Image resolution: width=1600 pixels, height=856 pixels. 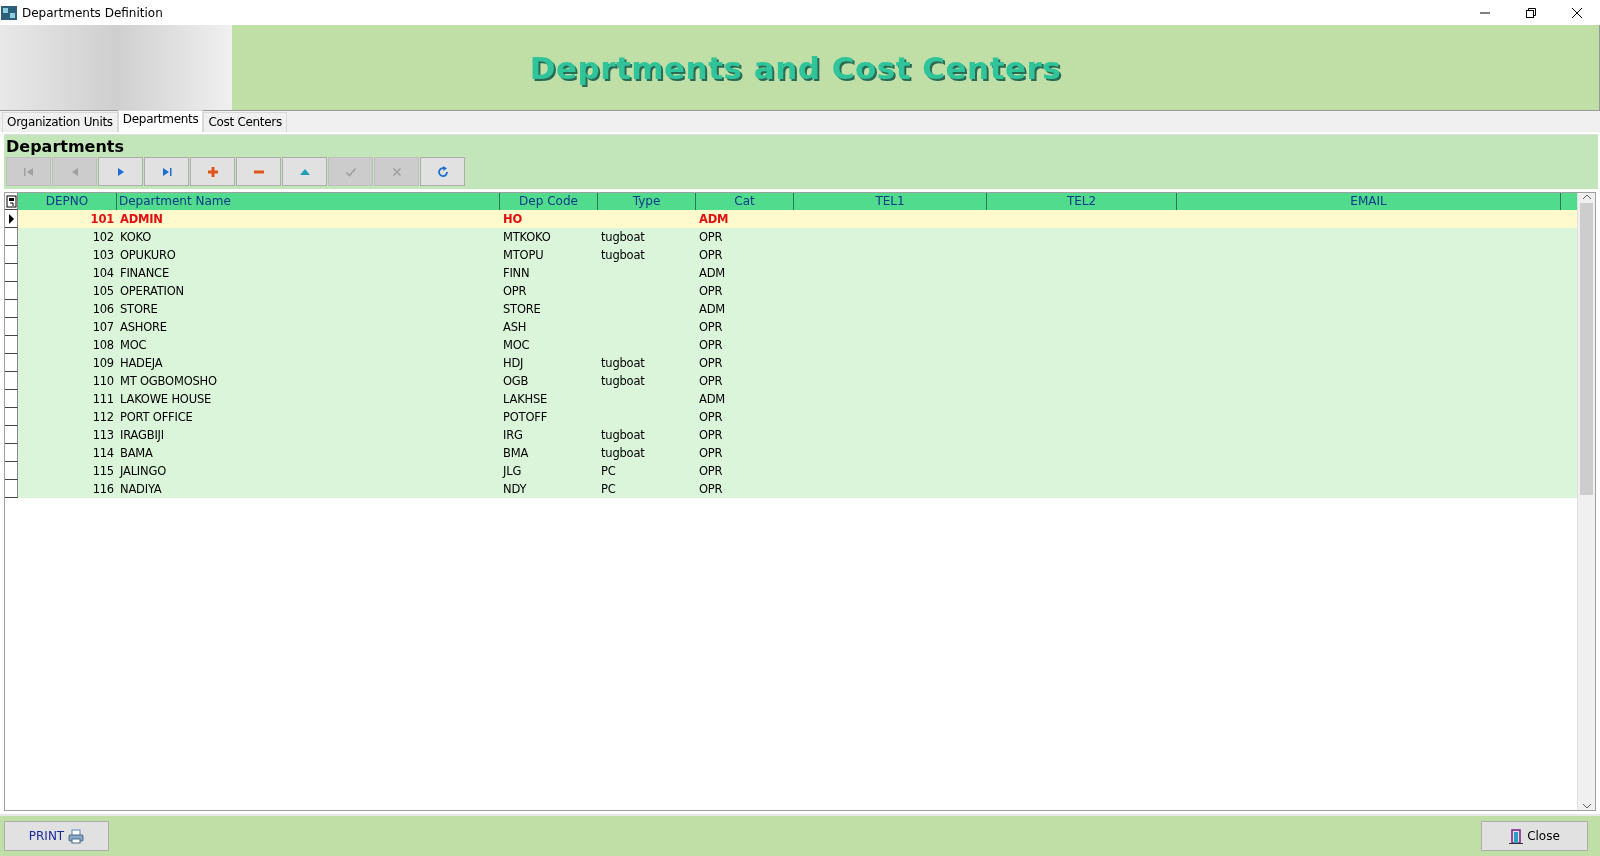 What do you see at coordinates (133, 345) in the screenshot?
I see `table-cell-text: MOC` at bounding box center [133, 345].